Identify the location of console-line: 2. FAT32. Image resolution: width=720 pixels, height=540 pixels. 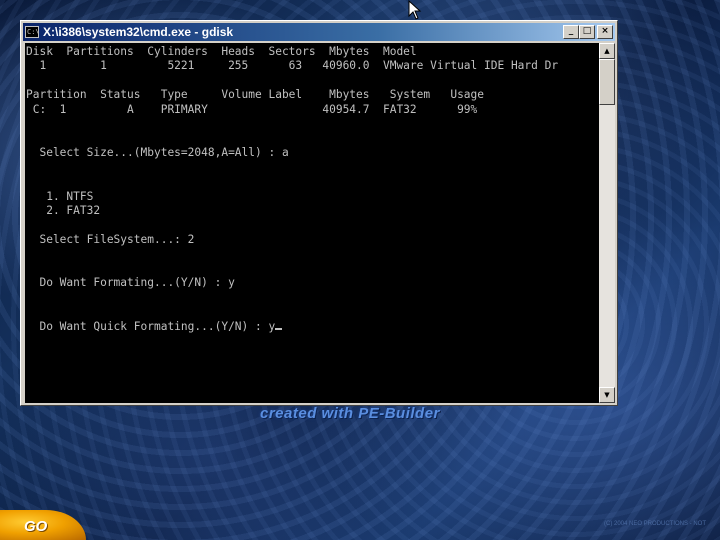
(63, 210).